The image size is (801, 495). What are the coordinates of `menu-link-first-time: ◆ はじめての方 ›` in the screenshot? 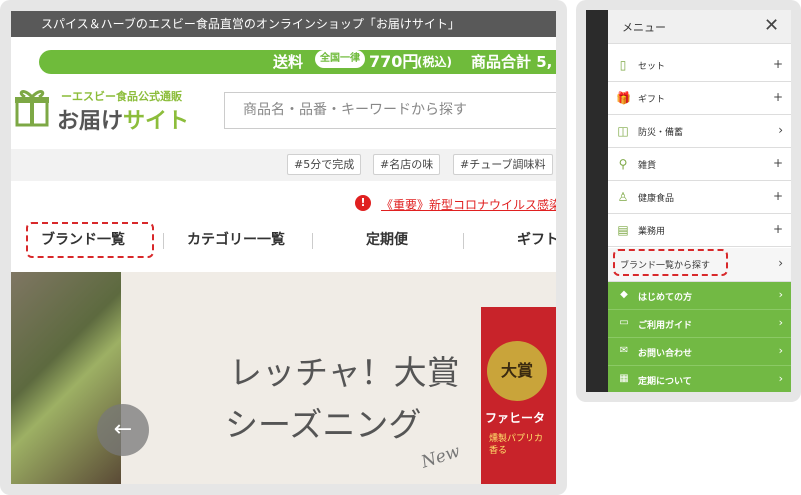 It's located at (699, 296).